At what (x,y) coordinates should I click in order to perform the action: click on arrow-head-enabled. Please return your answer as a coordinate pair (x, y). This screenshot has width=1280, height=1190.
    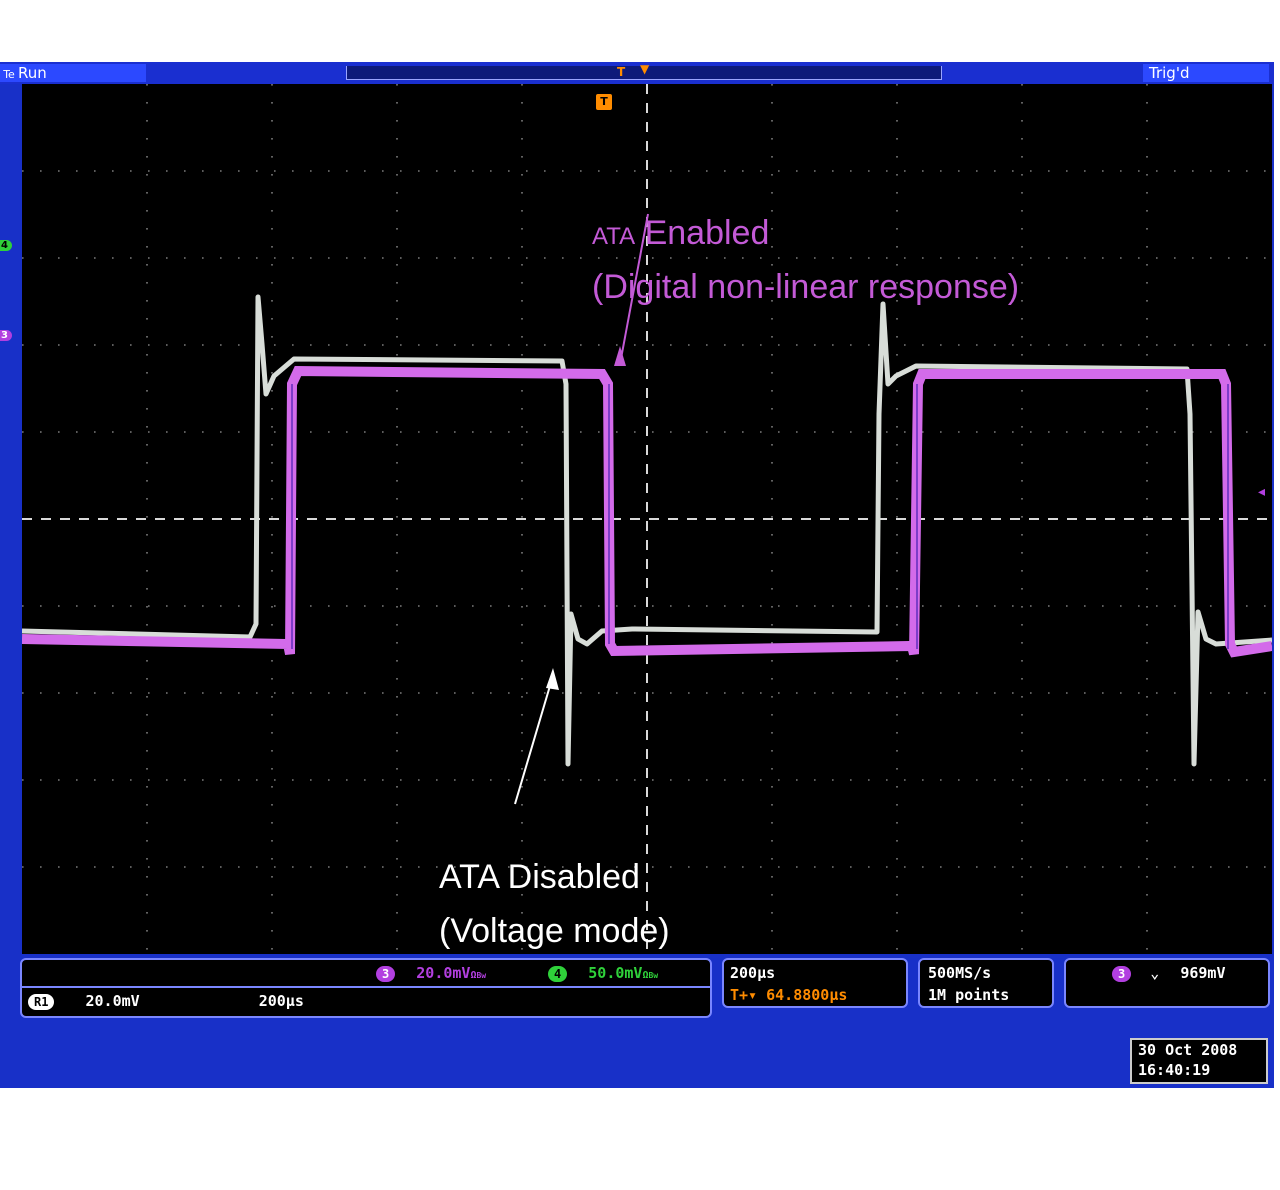
    Looking at the image, I should click on (620, 356).